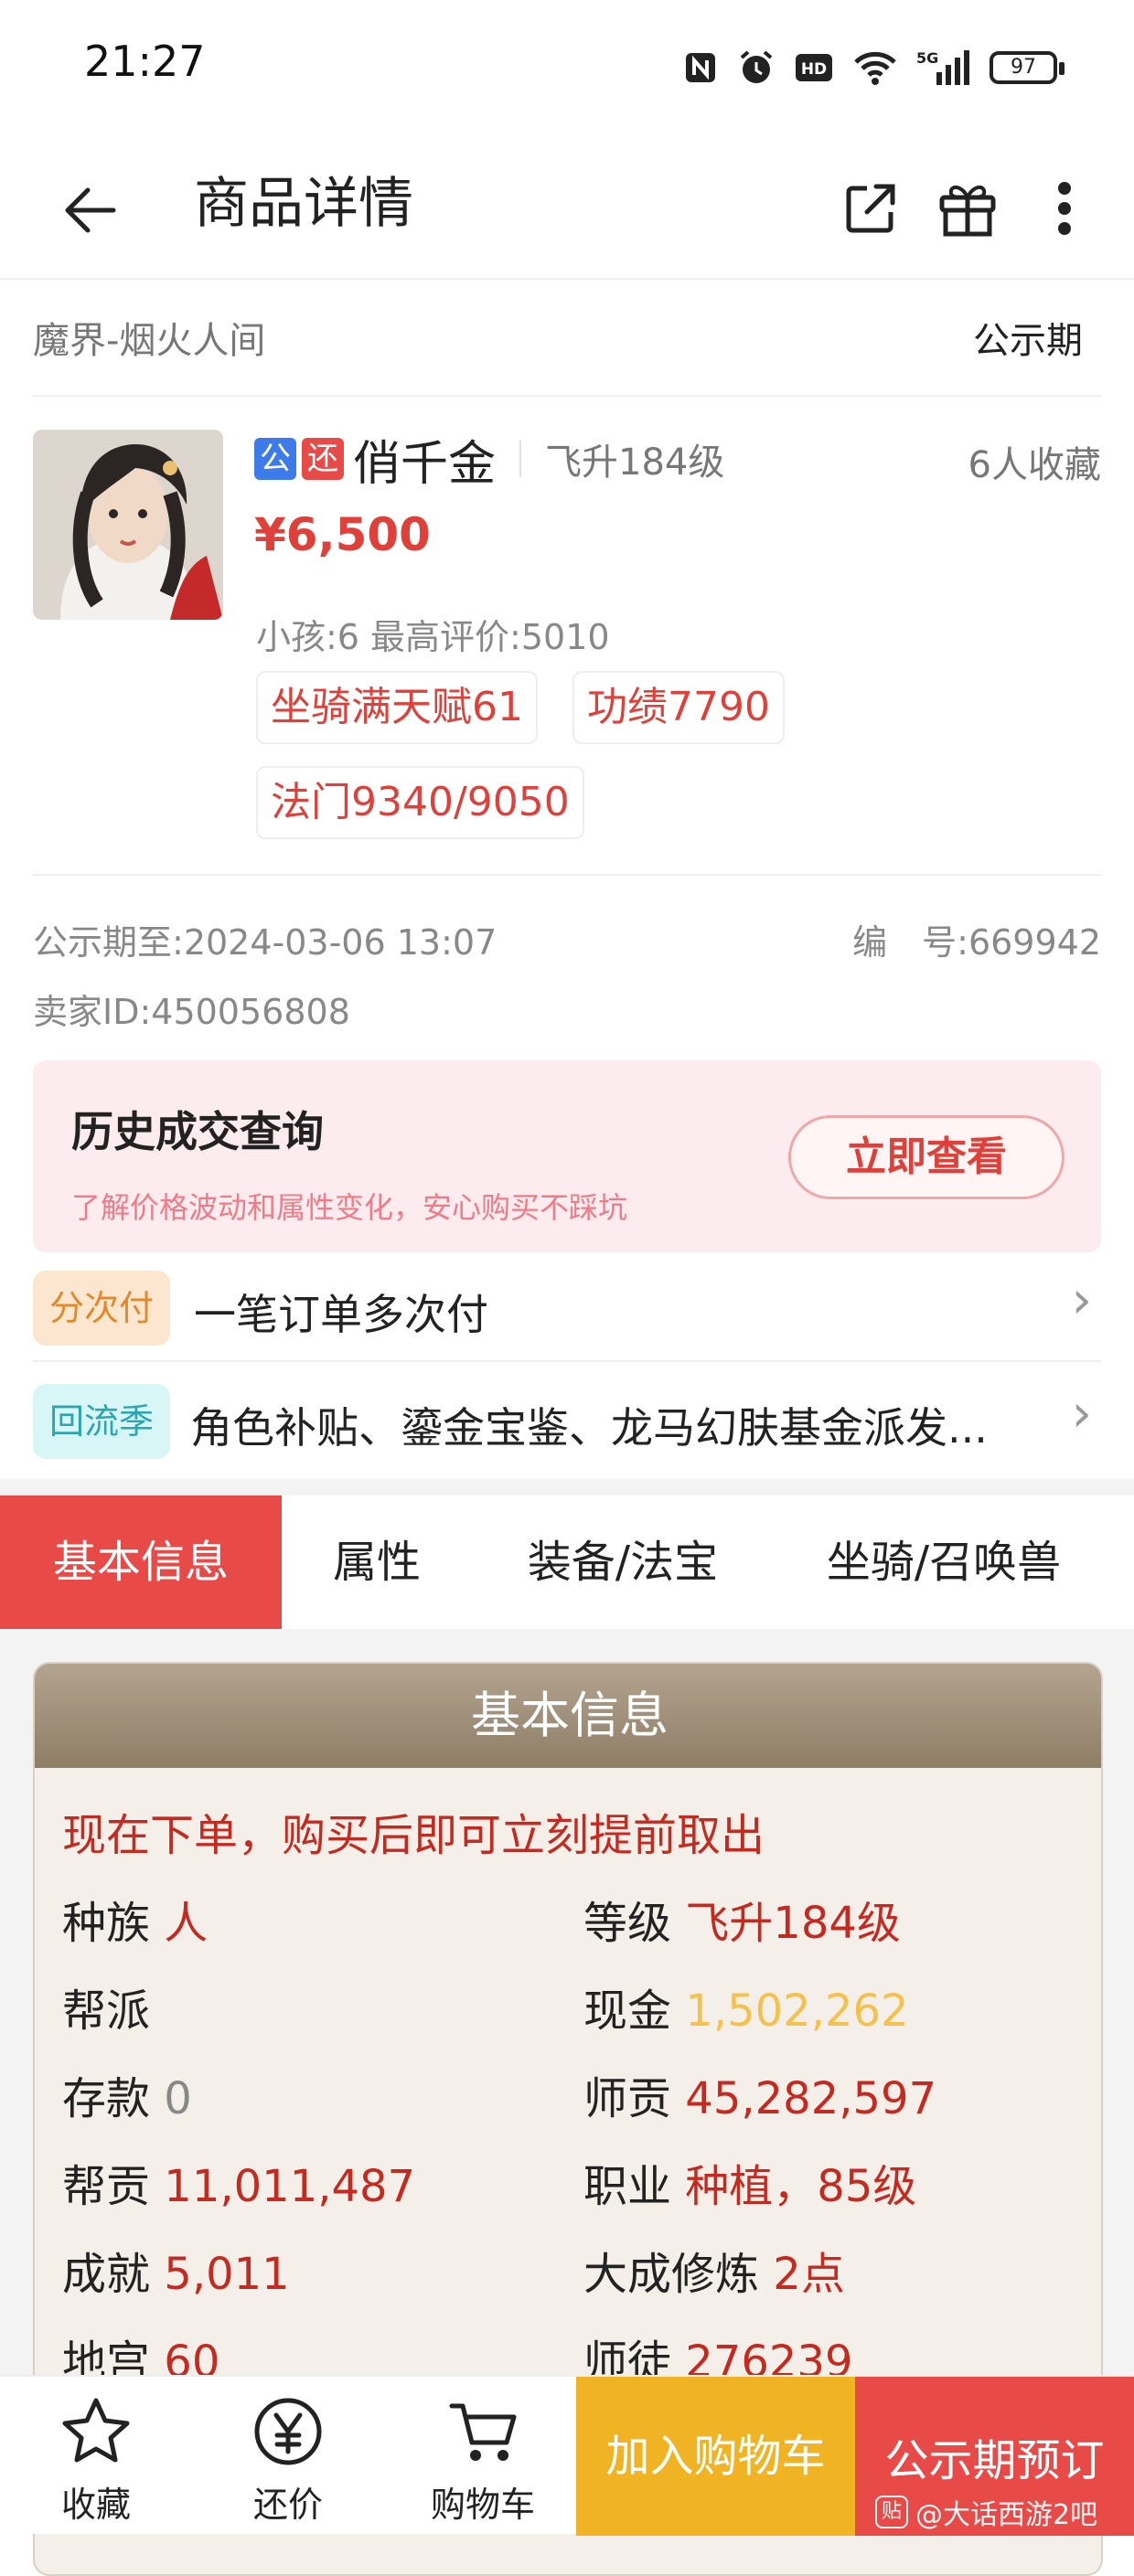 The width and height of the screenshot is (1134, 2576). Describe the element at coordinates (567, 1487) in the screenshot. I see `section-gap` at that location.